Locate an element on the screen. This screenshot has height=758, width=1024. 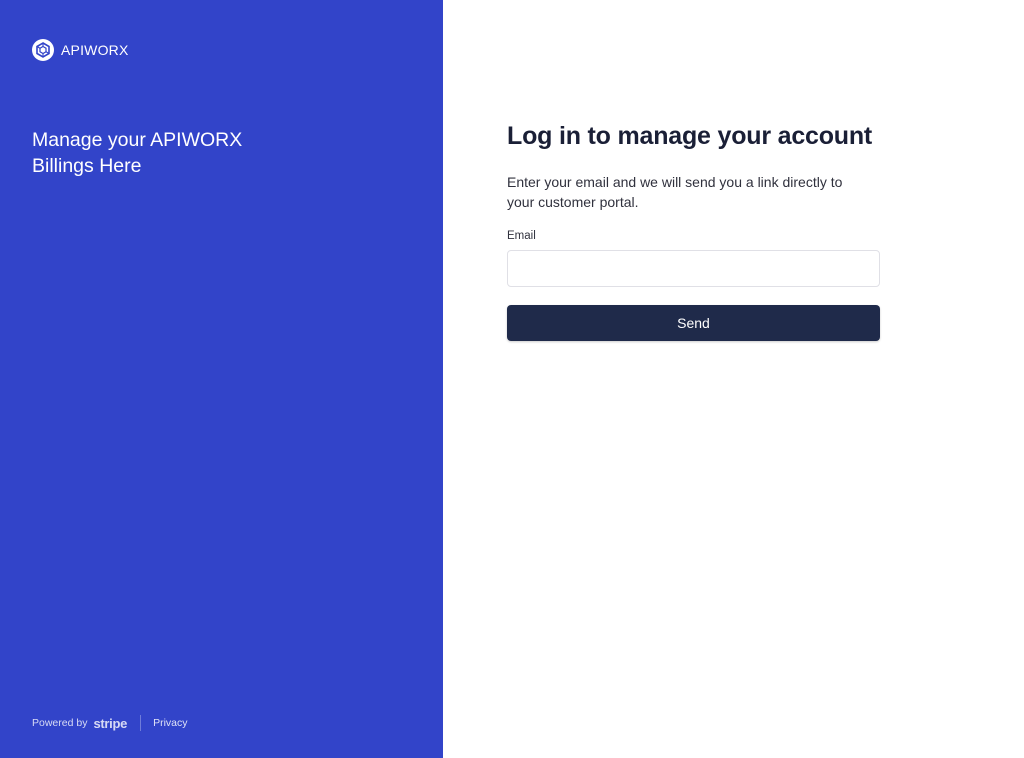
hexagon-logo-icon is located at coordinates (43, 50).